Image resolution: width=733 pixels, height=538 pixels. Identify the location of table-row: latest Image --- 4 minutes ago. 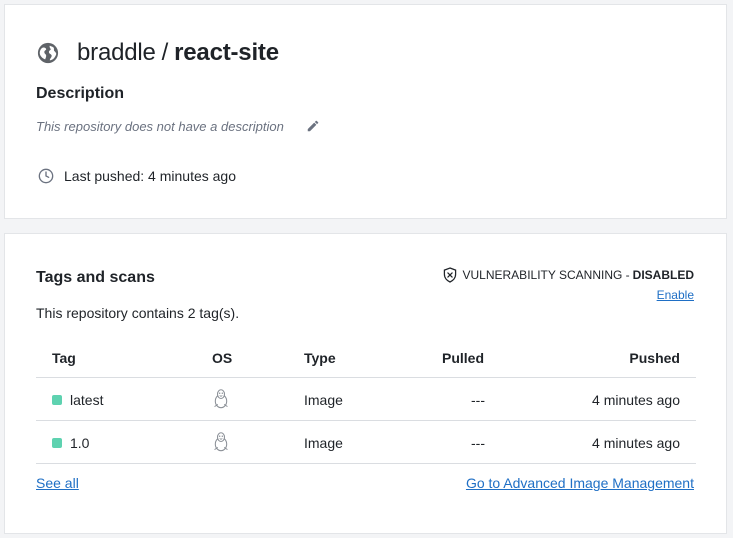
(366, 399).